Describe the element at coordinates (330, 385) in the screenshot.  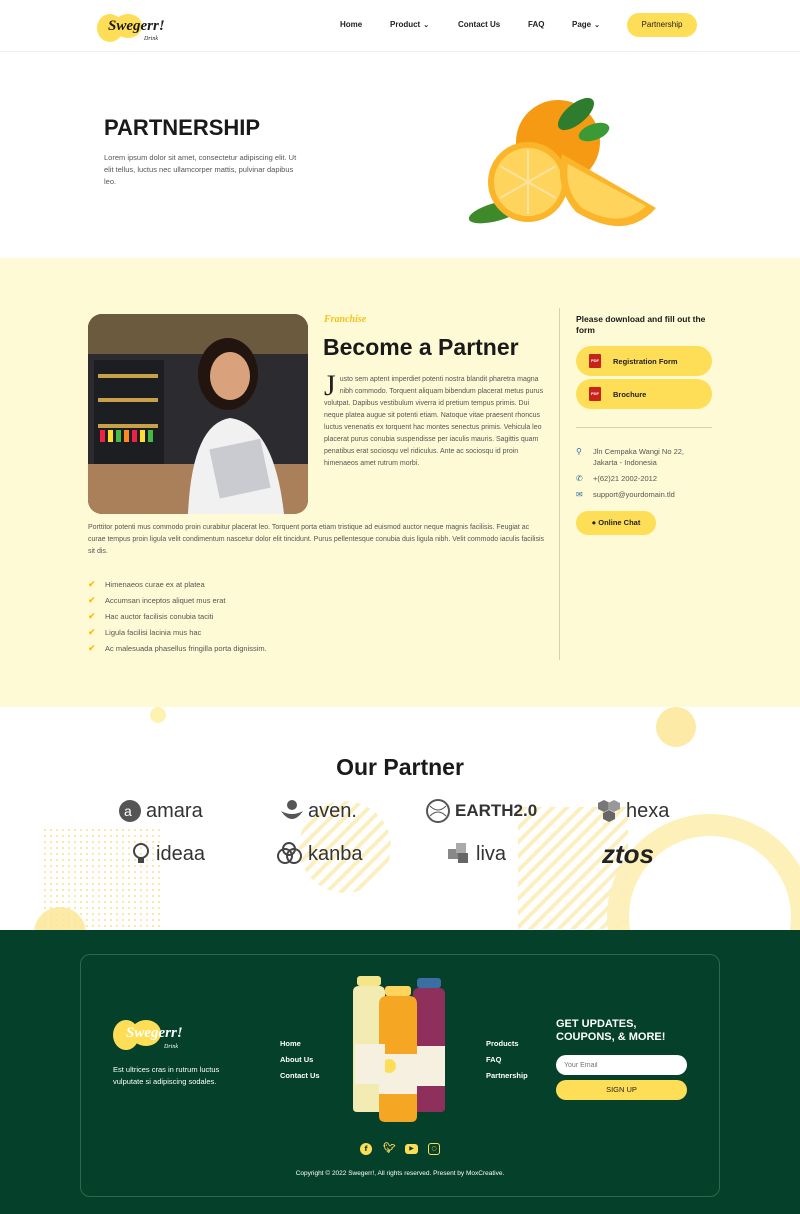
I see `drop-cap: J` at that location.